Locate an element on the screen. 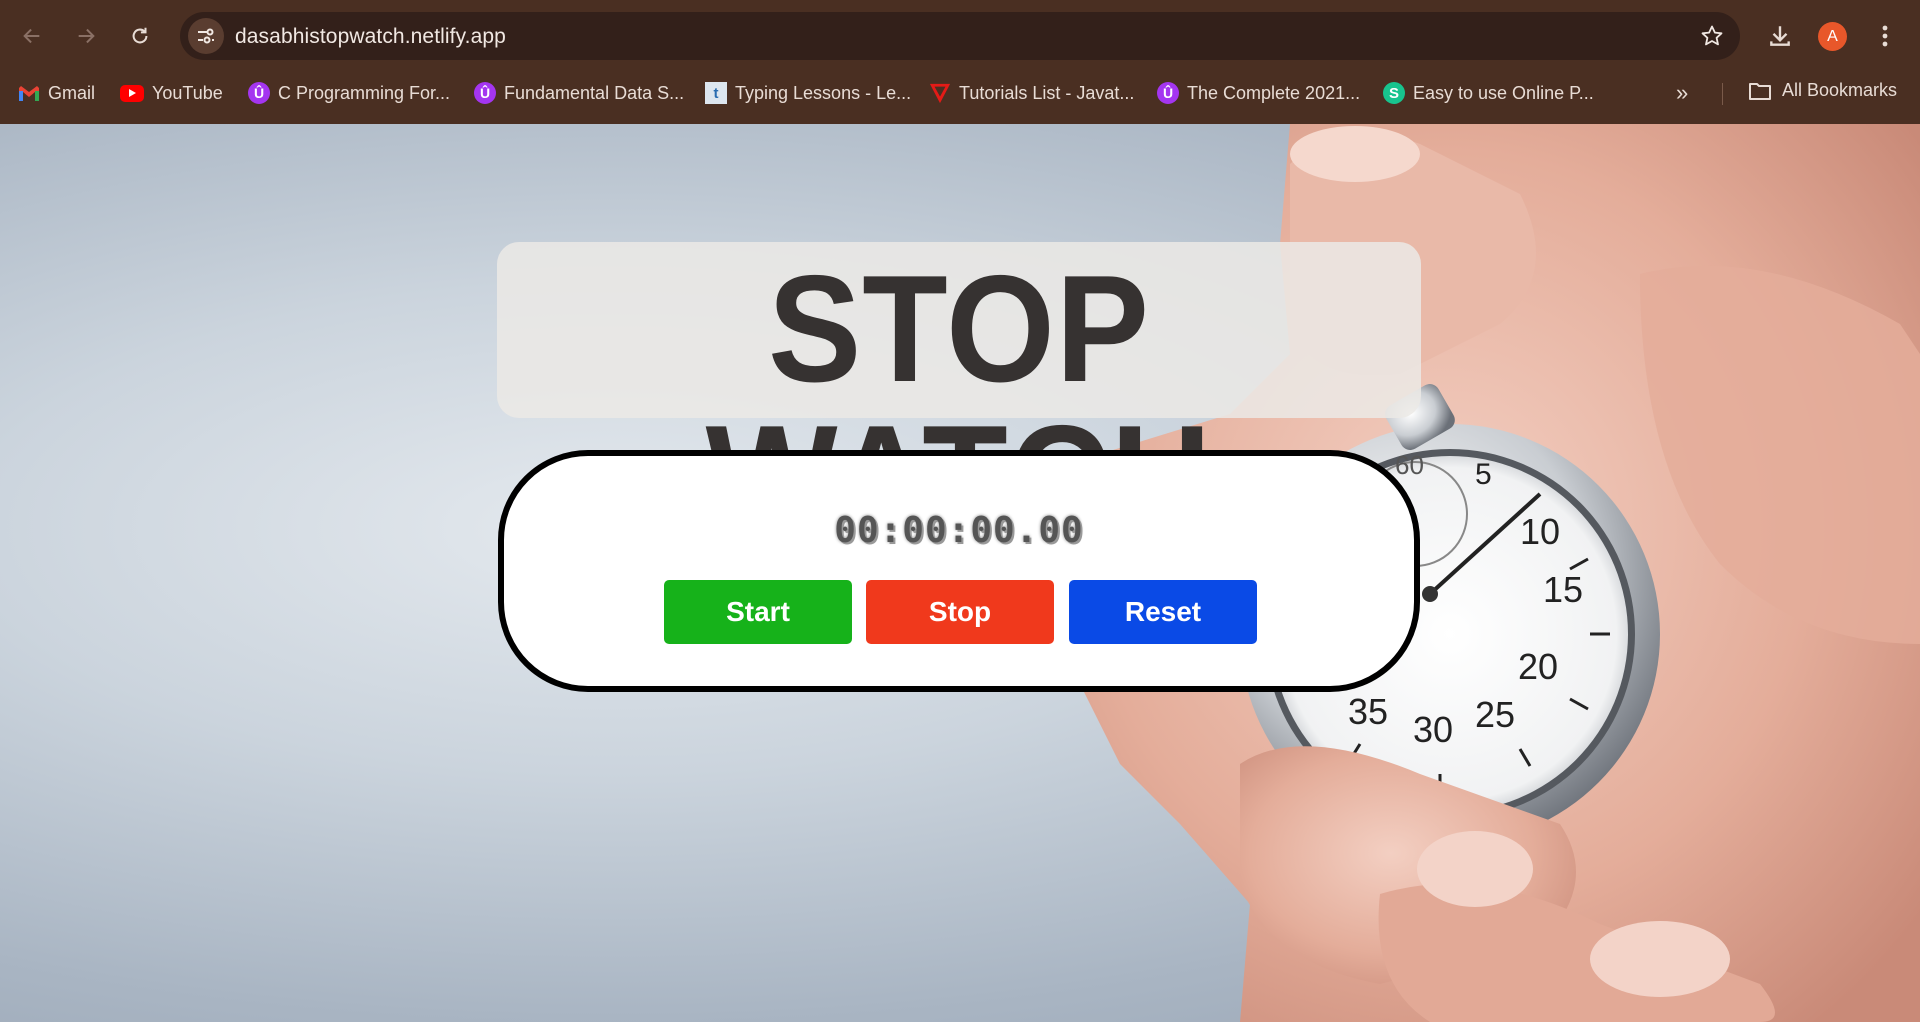 Image resolution: width=1920 pixels, height=1022 pixels. all-bookmarks-label: All Bookmarks is located at coordinates (1840, 90).